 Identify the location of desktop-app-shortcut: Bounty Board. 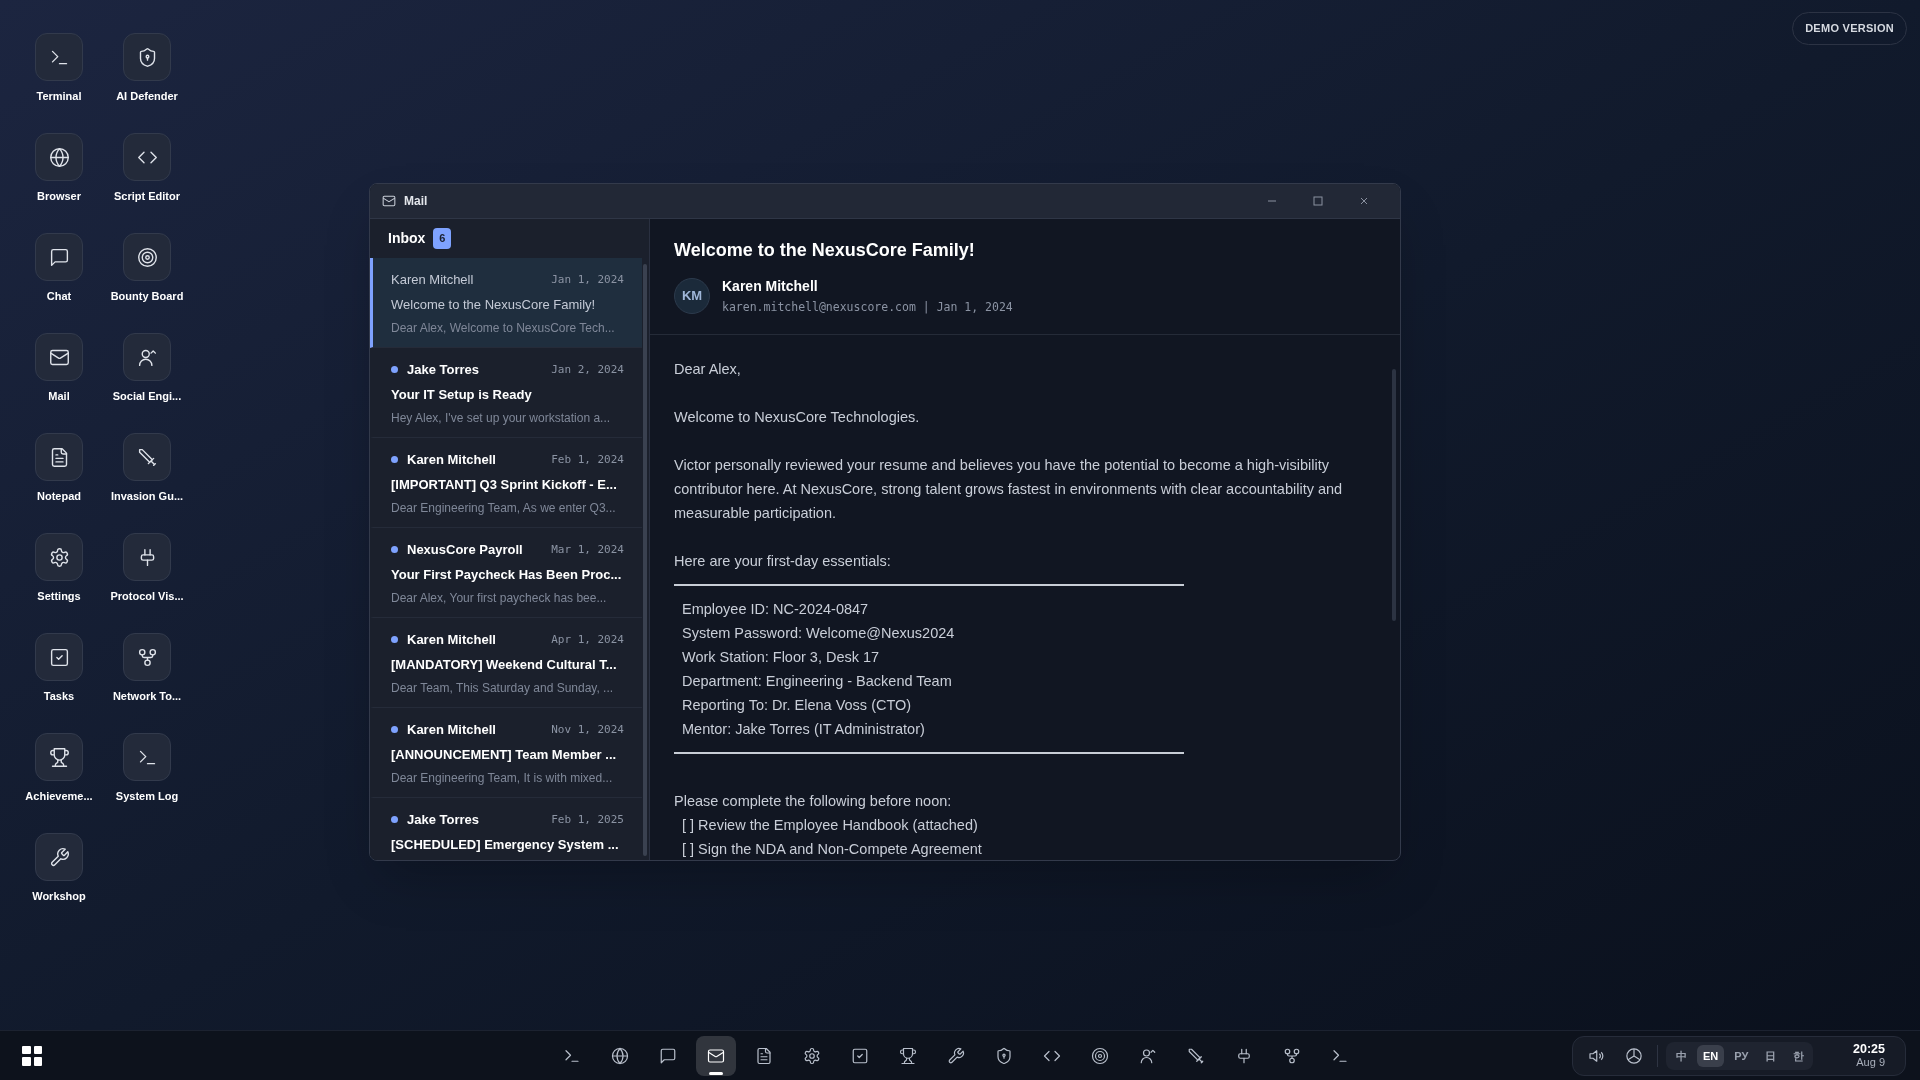
(147, 283).